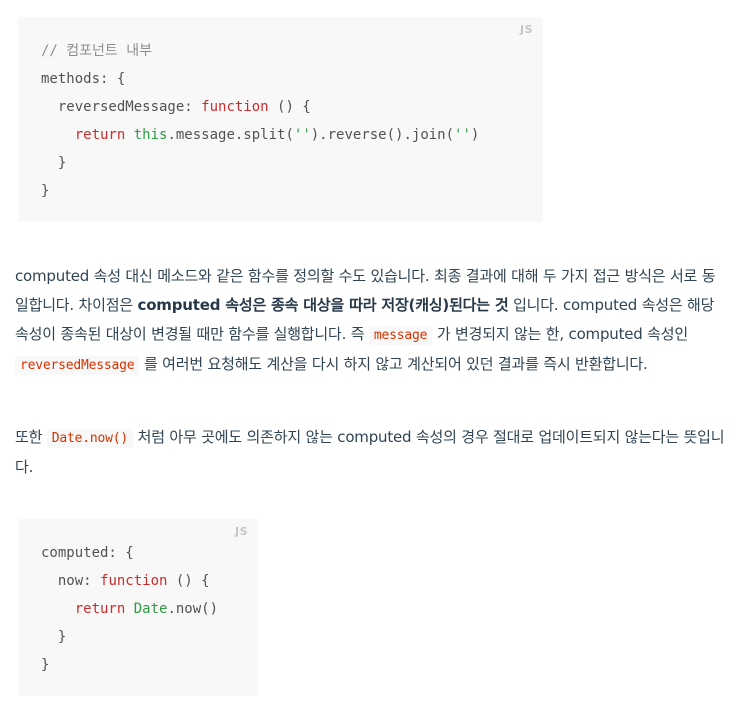 Image resolution: width=741 pixels, height=703 pixels. What do you see at coordinates (87, 553) in the screenshot?
I see `code-line: computed: {` at bounding box center [87, 553].